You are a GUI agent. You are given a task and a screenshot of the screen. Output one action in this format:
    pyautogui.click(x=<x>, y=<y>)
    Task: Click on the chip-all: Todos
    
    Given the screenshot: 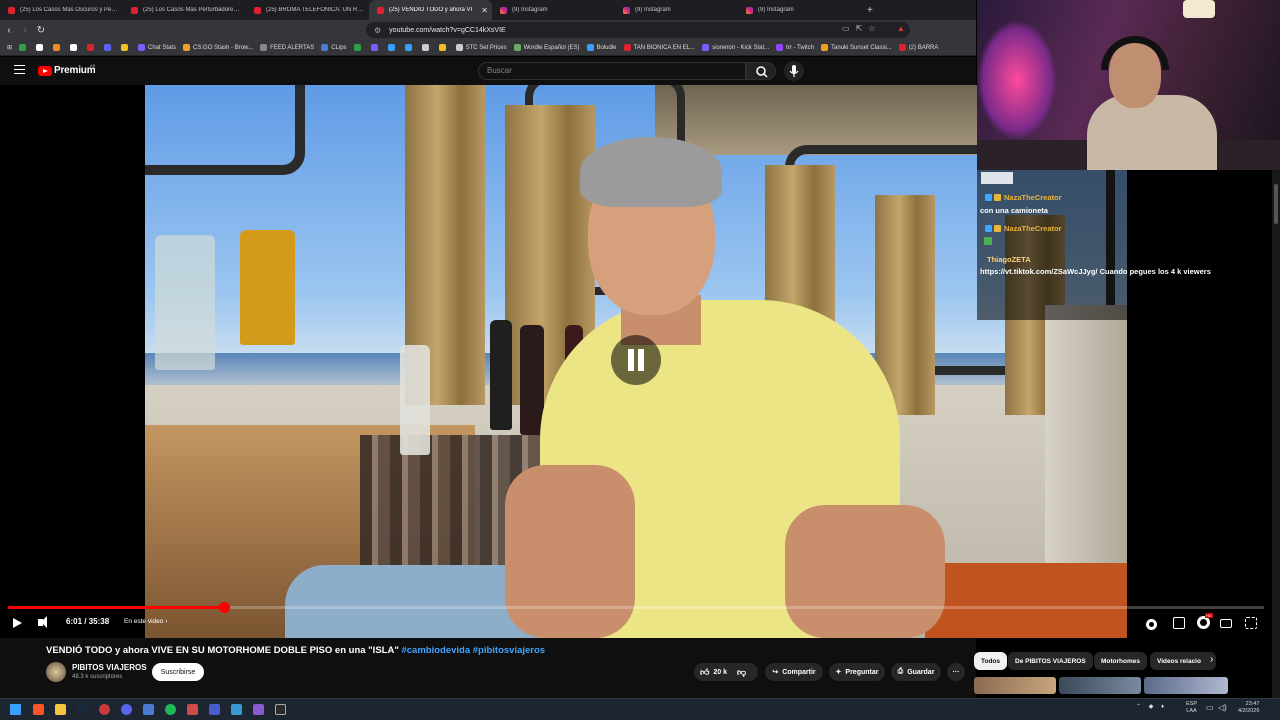 What is the action you would take?
    pyautogui.click(x=991, y=661)
    